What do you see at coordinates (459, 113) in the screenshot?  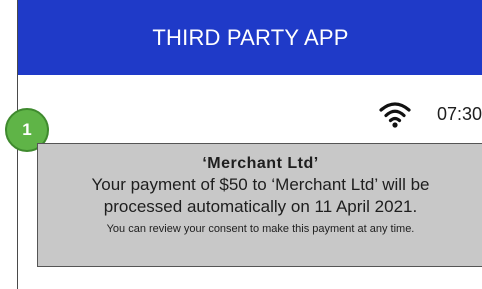 I see `status-time: 07:30` at bounding box center [459, 113].